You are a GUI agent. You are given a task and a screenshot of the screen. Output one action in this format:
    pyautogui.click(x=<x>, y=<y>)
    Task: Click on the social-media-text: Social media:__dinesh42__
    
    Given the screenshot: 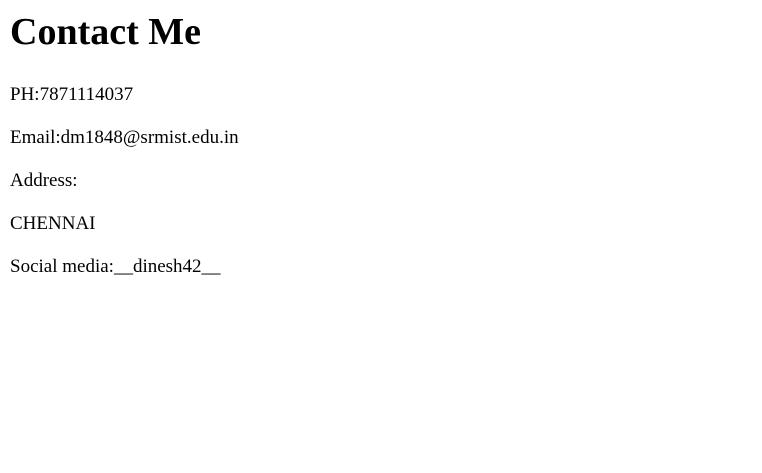 What is the action you would take?
    pyautogui.click(x=115, y=266)
    